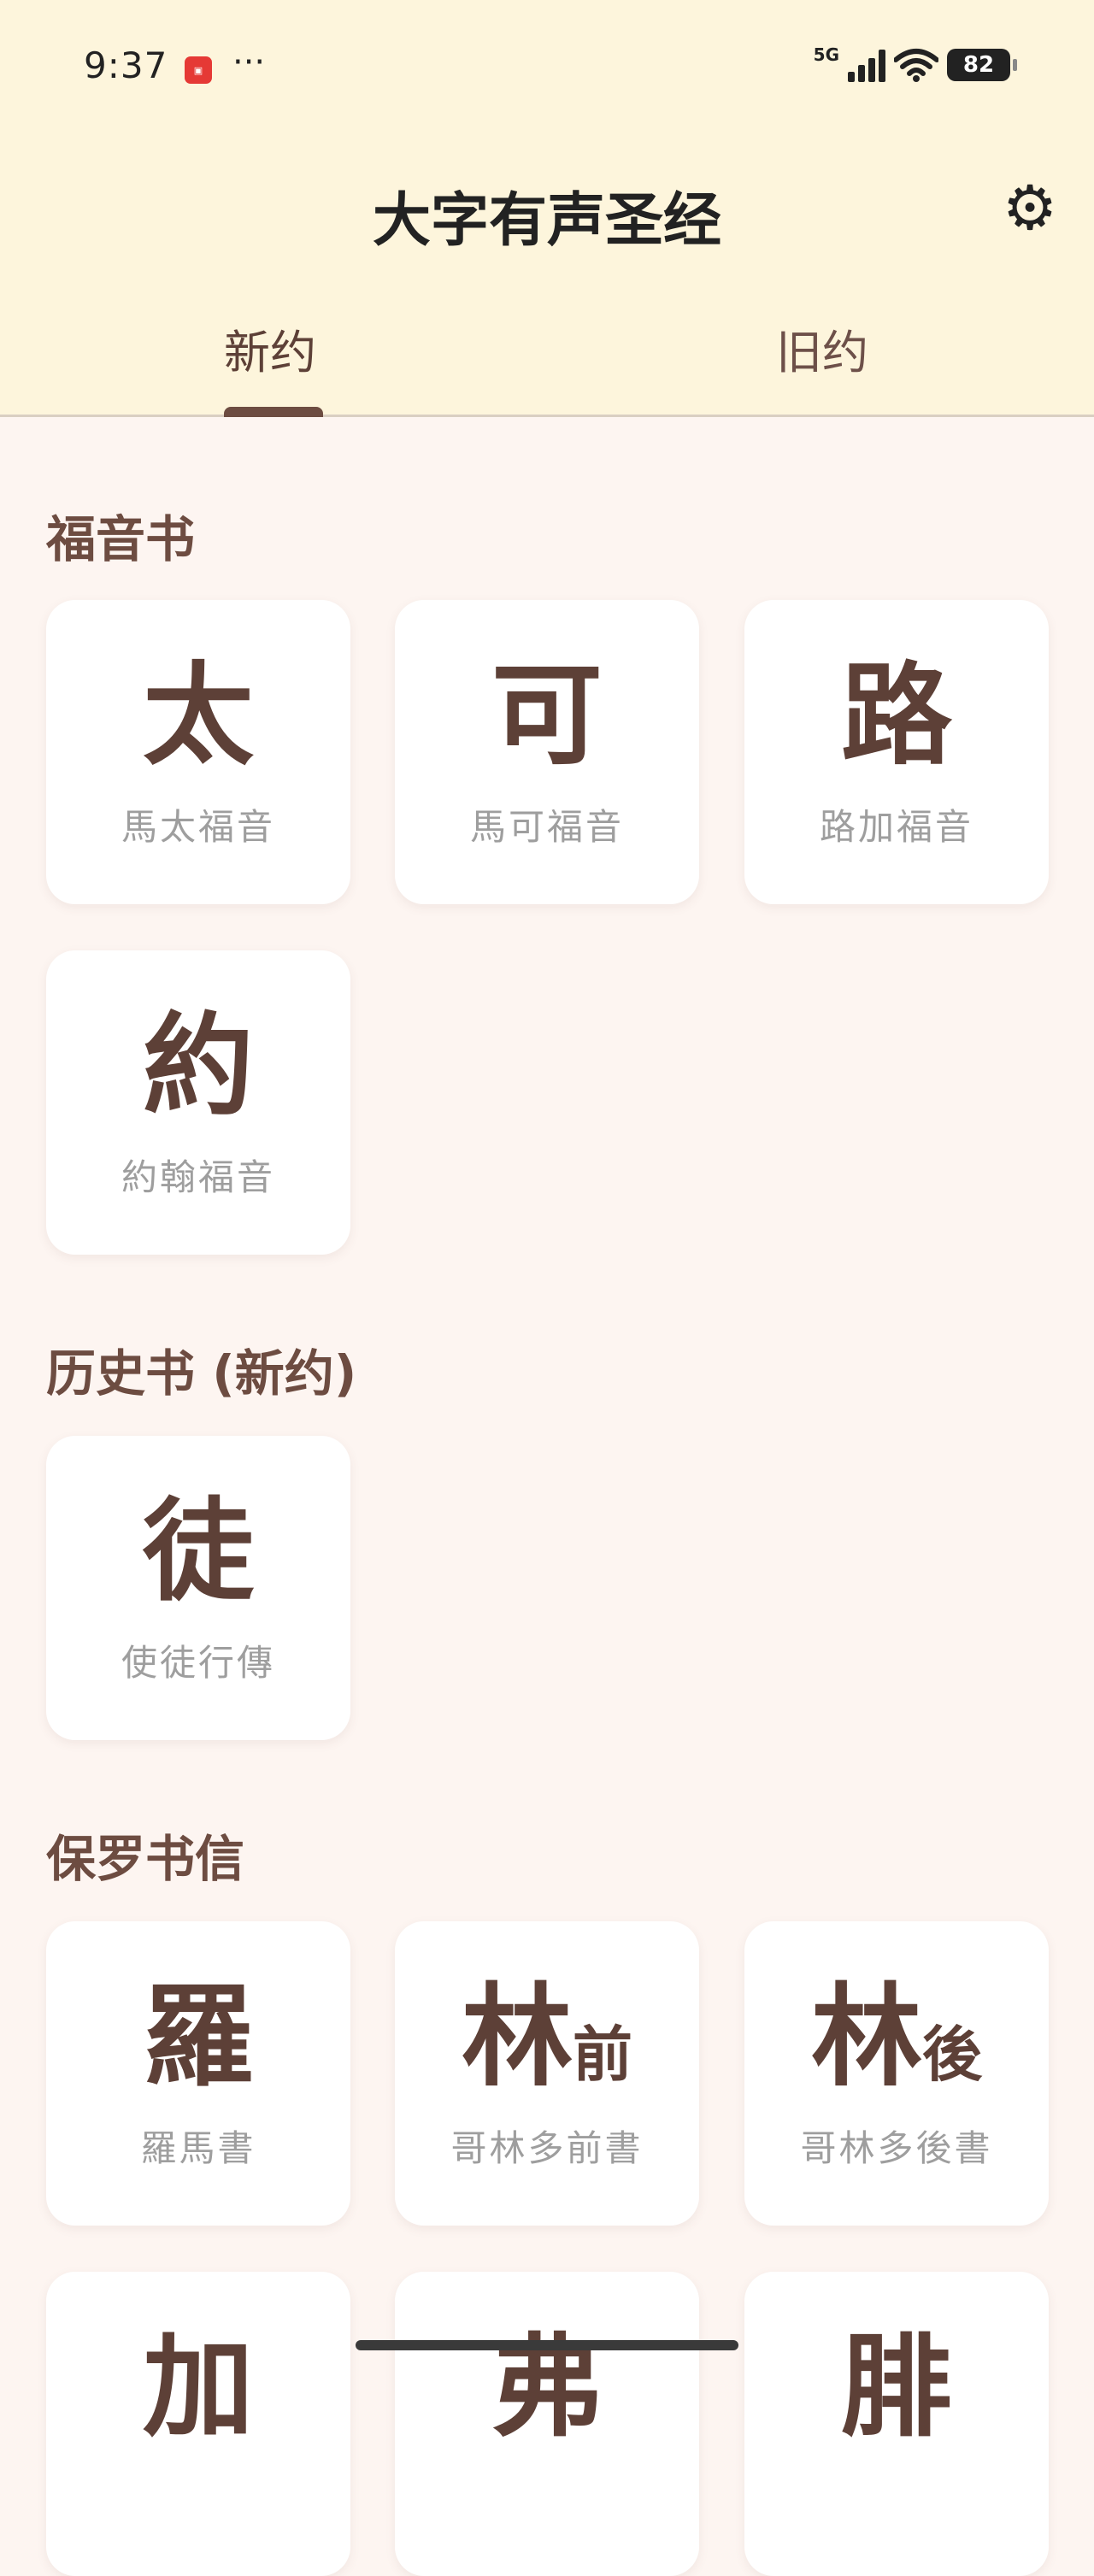 The height and width of the screenshot is (2576, 1094). Describe the element at coordinates (198, 715) in the screenshot. I see `book-abbrev: 太` at that location.